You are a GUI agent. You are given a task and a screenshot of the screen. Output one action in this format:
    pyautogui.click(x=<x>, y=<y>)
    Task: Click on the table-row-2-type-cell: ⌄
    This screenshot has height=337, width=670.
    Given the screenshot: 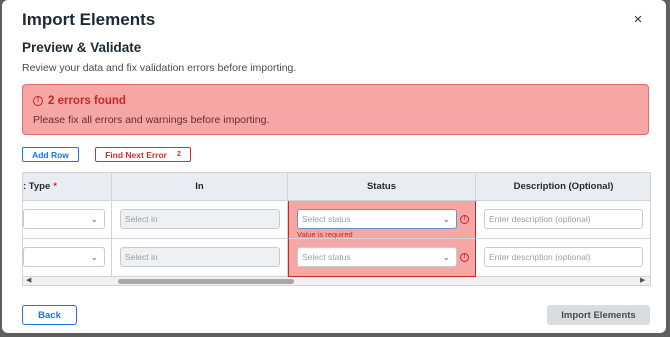 What is the action you would take?
    pyautogui.click(x=67, y=258)
    